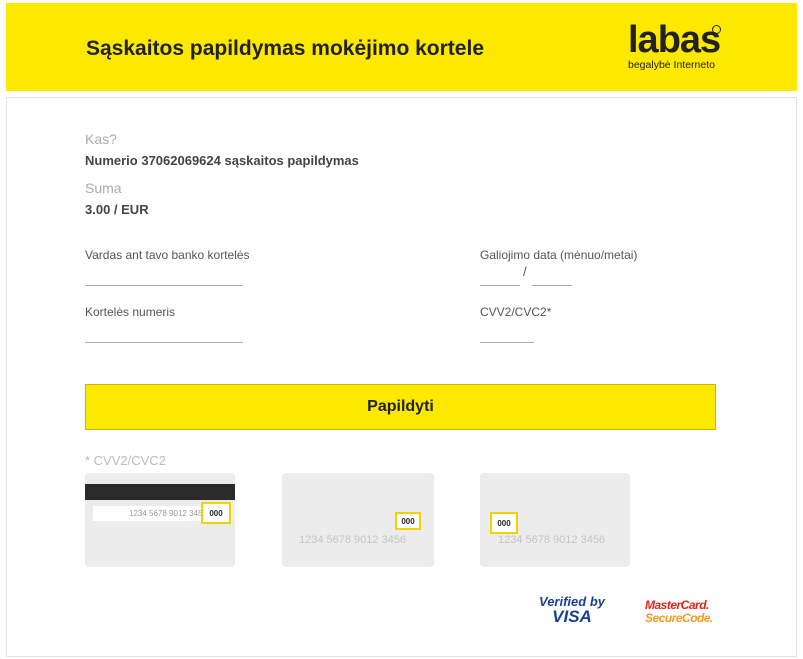 The width and height of the screenshot is (803, 659). What do you see at coordinates (160, 492) in the screenshot?
I see `magnetic-stripe` at bounding box center [160, 492].